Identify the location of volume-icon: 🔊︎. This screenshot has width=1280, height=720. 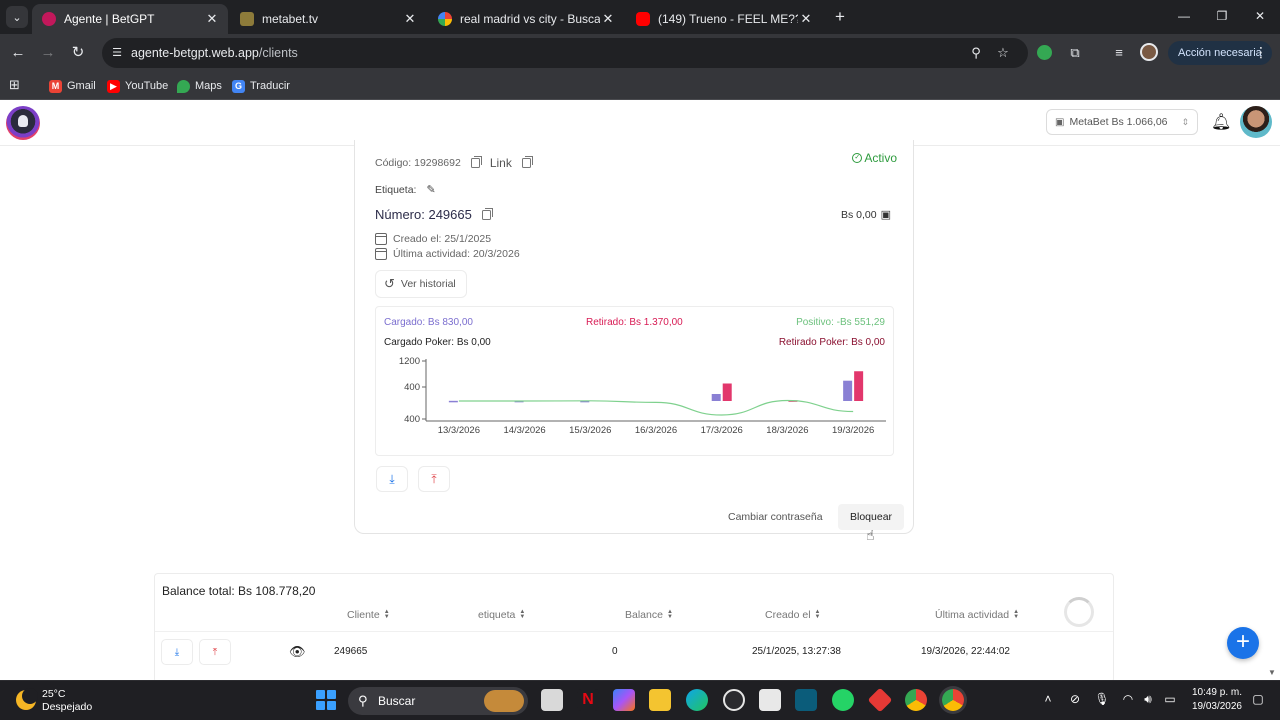
(1148, 699).